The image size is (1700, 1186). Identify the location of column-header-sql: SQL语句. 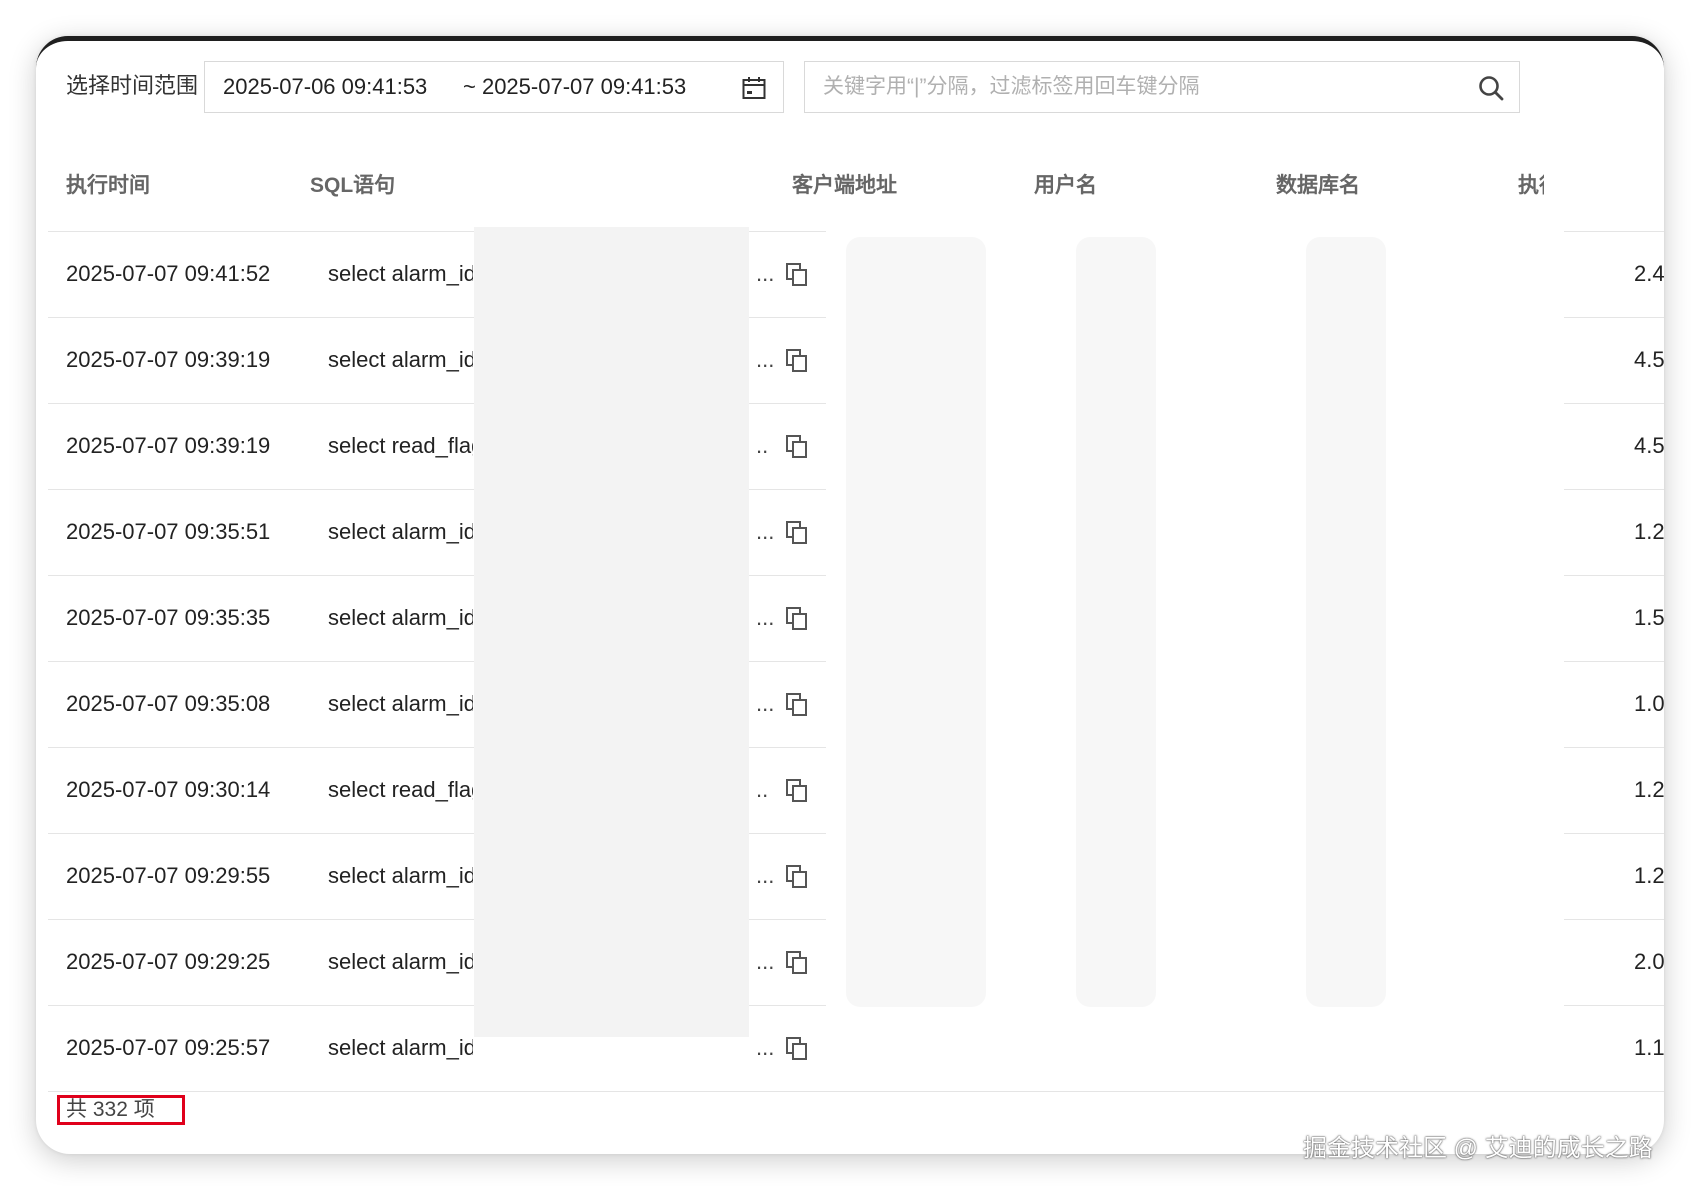
(352, 186).